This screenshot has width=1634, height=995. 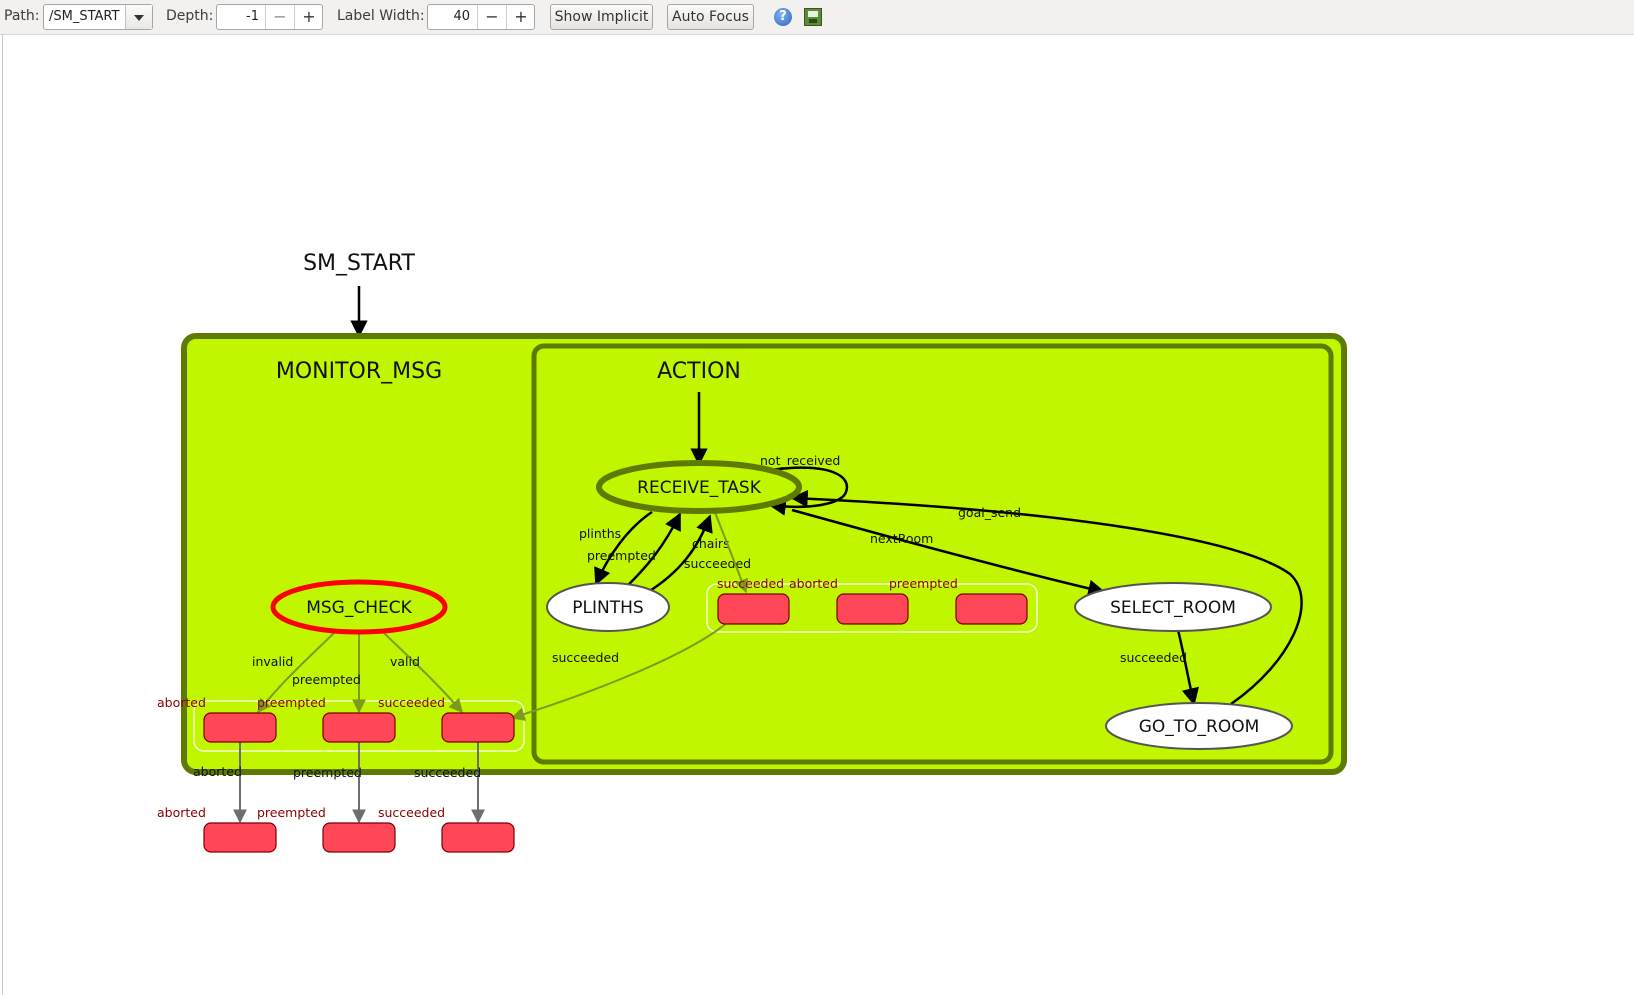 I want to click on edge-label-succeeded-plinths: succeeded, so click(x=717, y=563).